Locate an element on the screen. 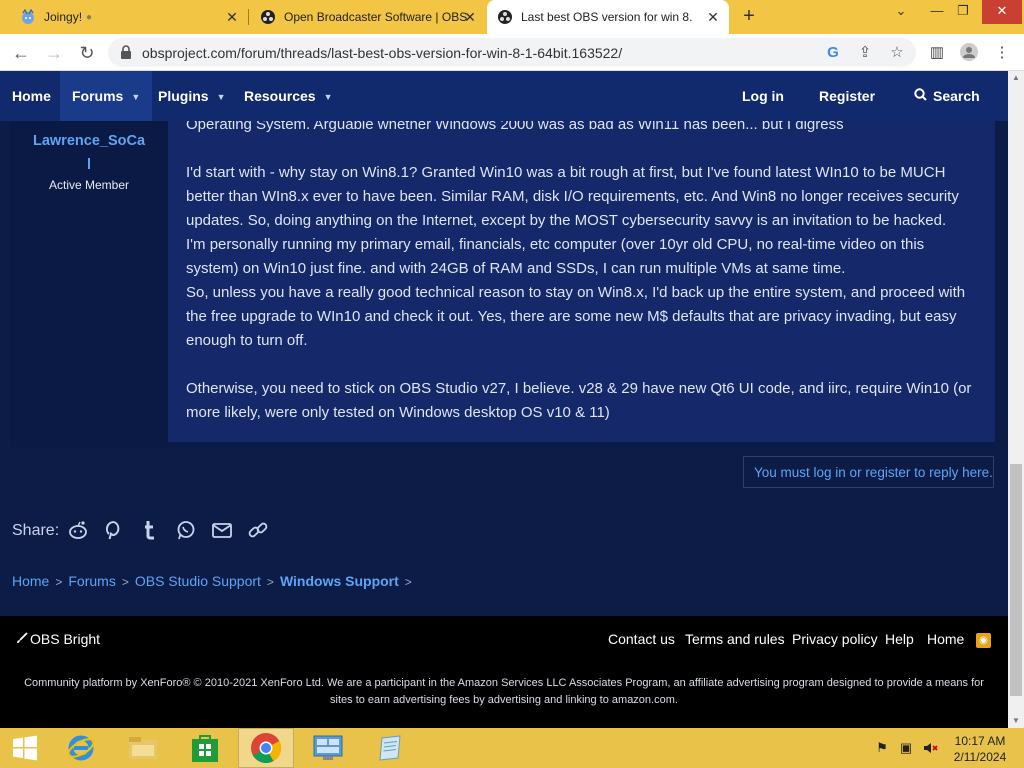 Image resolution: width=1024 pixels, height=768 pixels. rss-icon: ◉ is located at coordinates (983, 640).